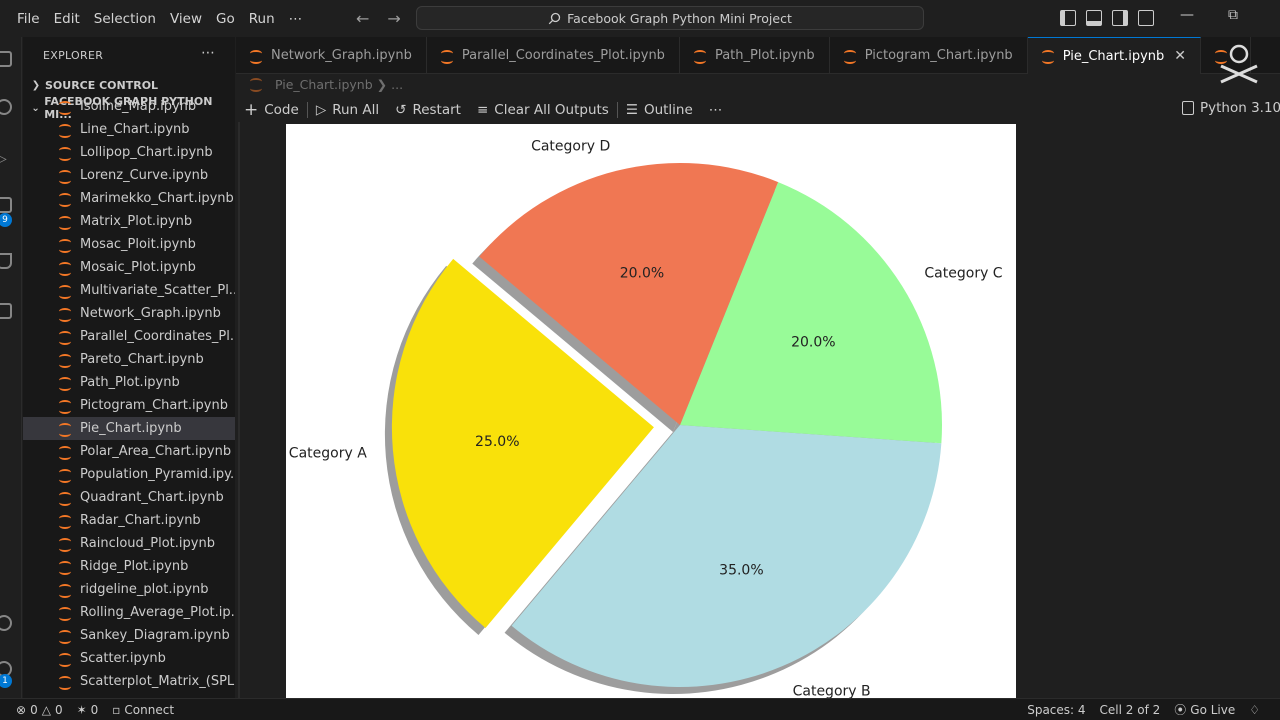 Image resolution: width=1280 pixels, height=720 pixels. Describe the element at coordinates (1056, 710) in the screenshot. I see `spaces-status: Spaces: 4` at that location.